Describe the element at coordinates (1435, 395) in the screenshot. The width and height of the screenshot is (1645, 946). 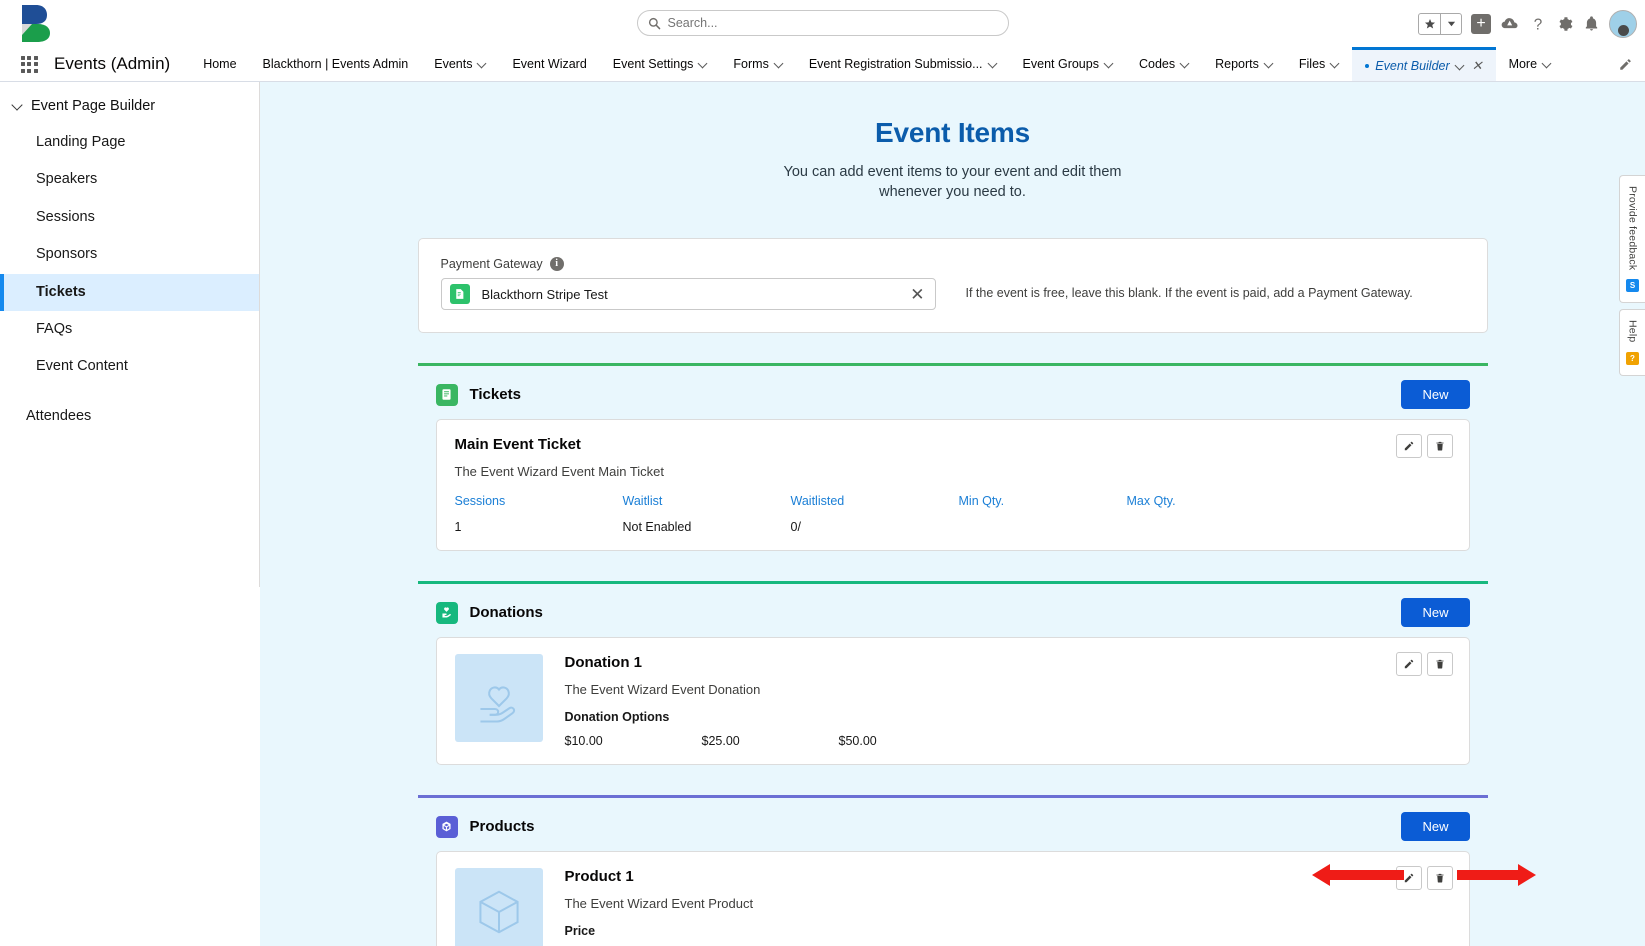
I see `new-ticket-button: New` at that location.